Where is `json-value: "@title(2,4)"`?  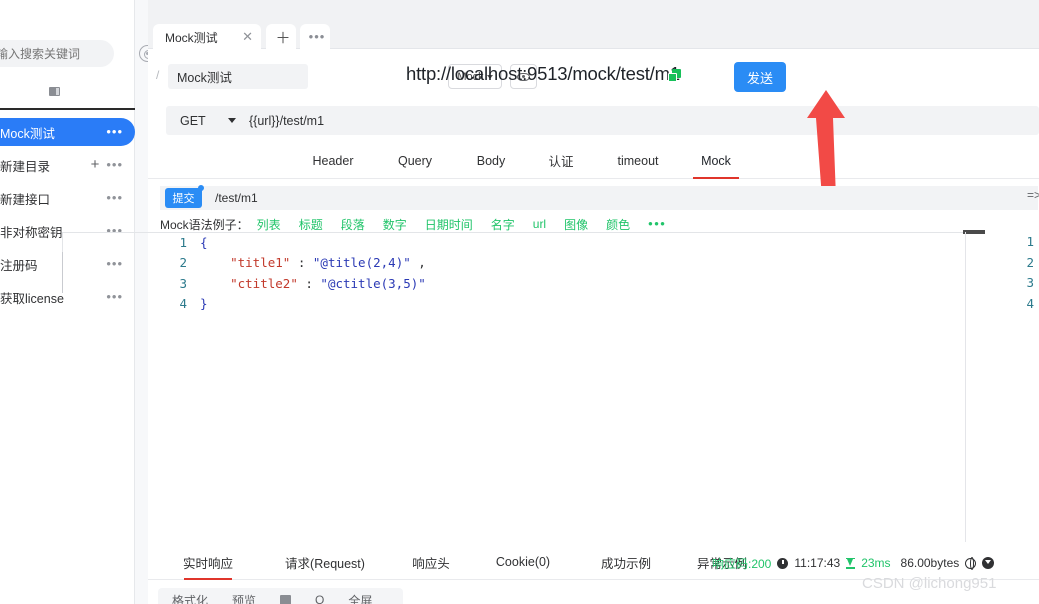
json-value: "@title(2,4)" is located at coordinates (361, 263).